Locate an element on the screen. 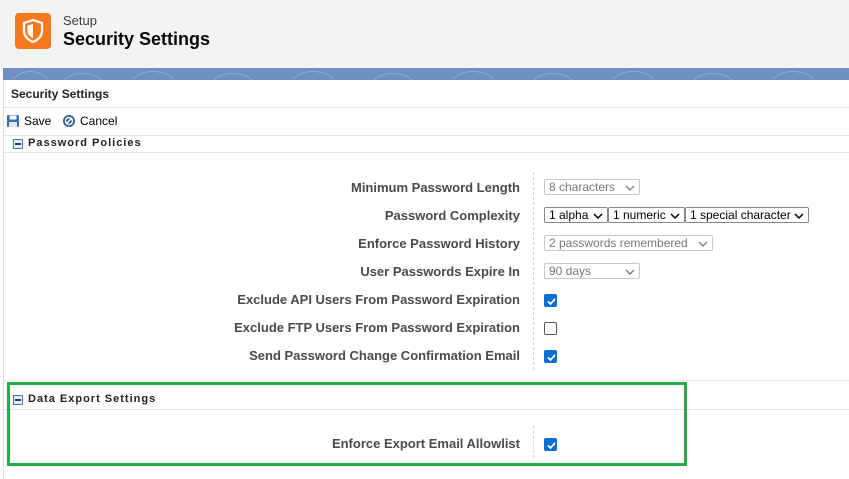 The image size is (849, 479). highlight-box is located at coordinates (347, 424).